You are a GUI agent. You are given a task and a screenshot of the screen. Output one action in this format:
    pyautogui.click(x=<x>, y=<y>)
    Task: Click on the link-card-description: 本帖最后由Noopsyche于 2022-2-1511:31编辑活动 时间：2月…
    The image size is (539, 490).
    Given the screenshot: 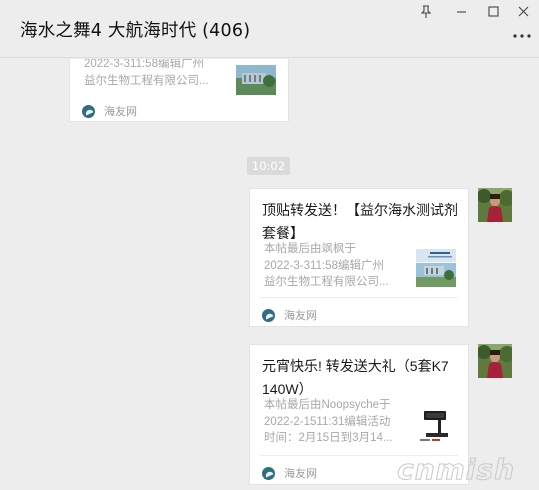 What is the action you would take?
    pyautogui.click(x=328, y=421)
    